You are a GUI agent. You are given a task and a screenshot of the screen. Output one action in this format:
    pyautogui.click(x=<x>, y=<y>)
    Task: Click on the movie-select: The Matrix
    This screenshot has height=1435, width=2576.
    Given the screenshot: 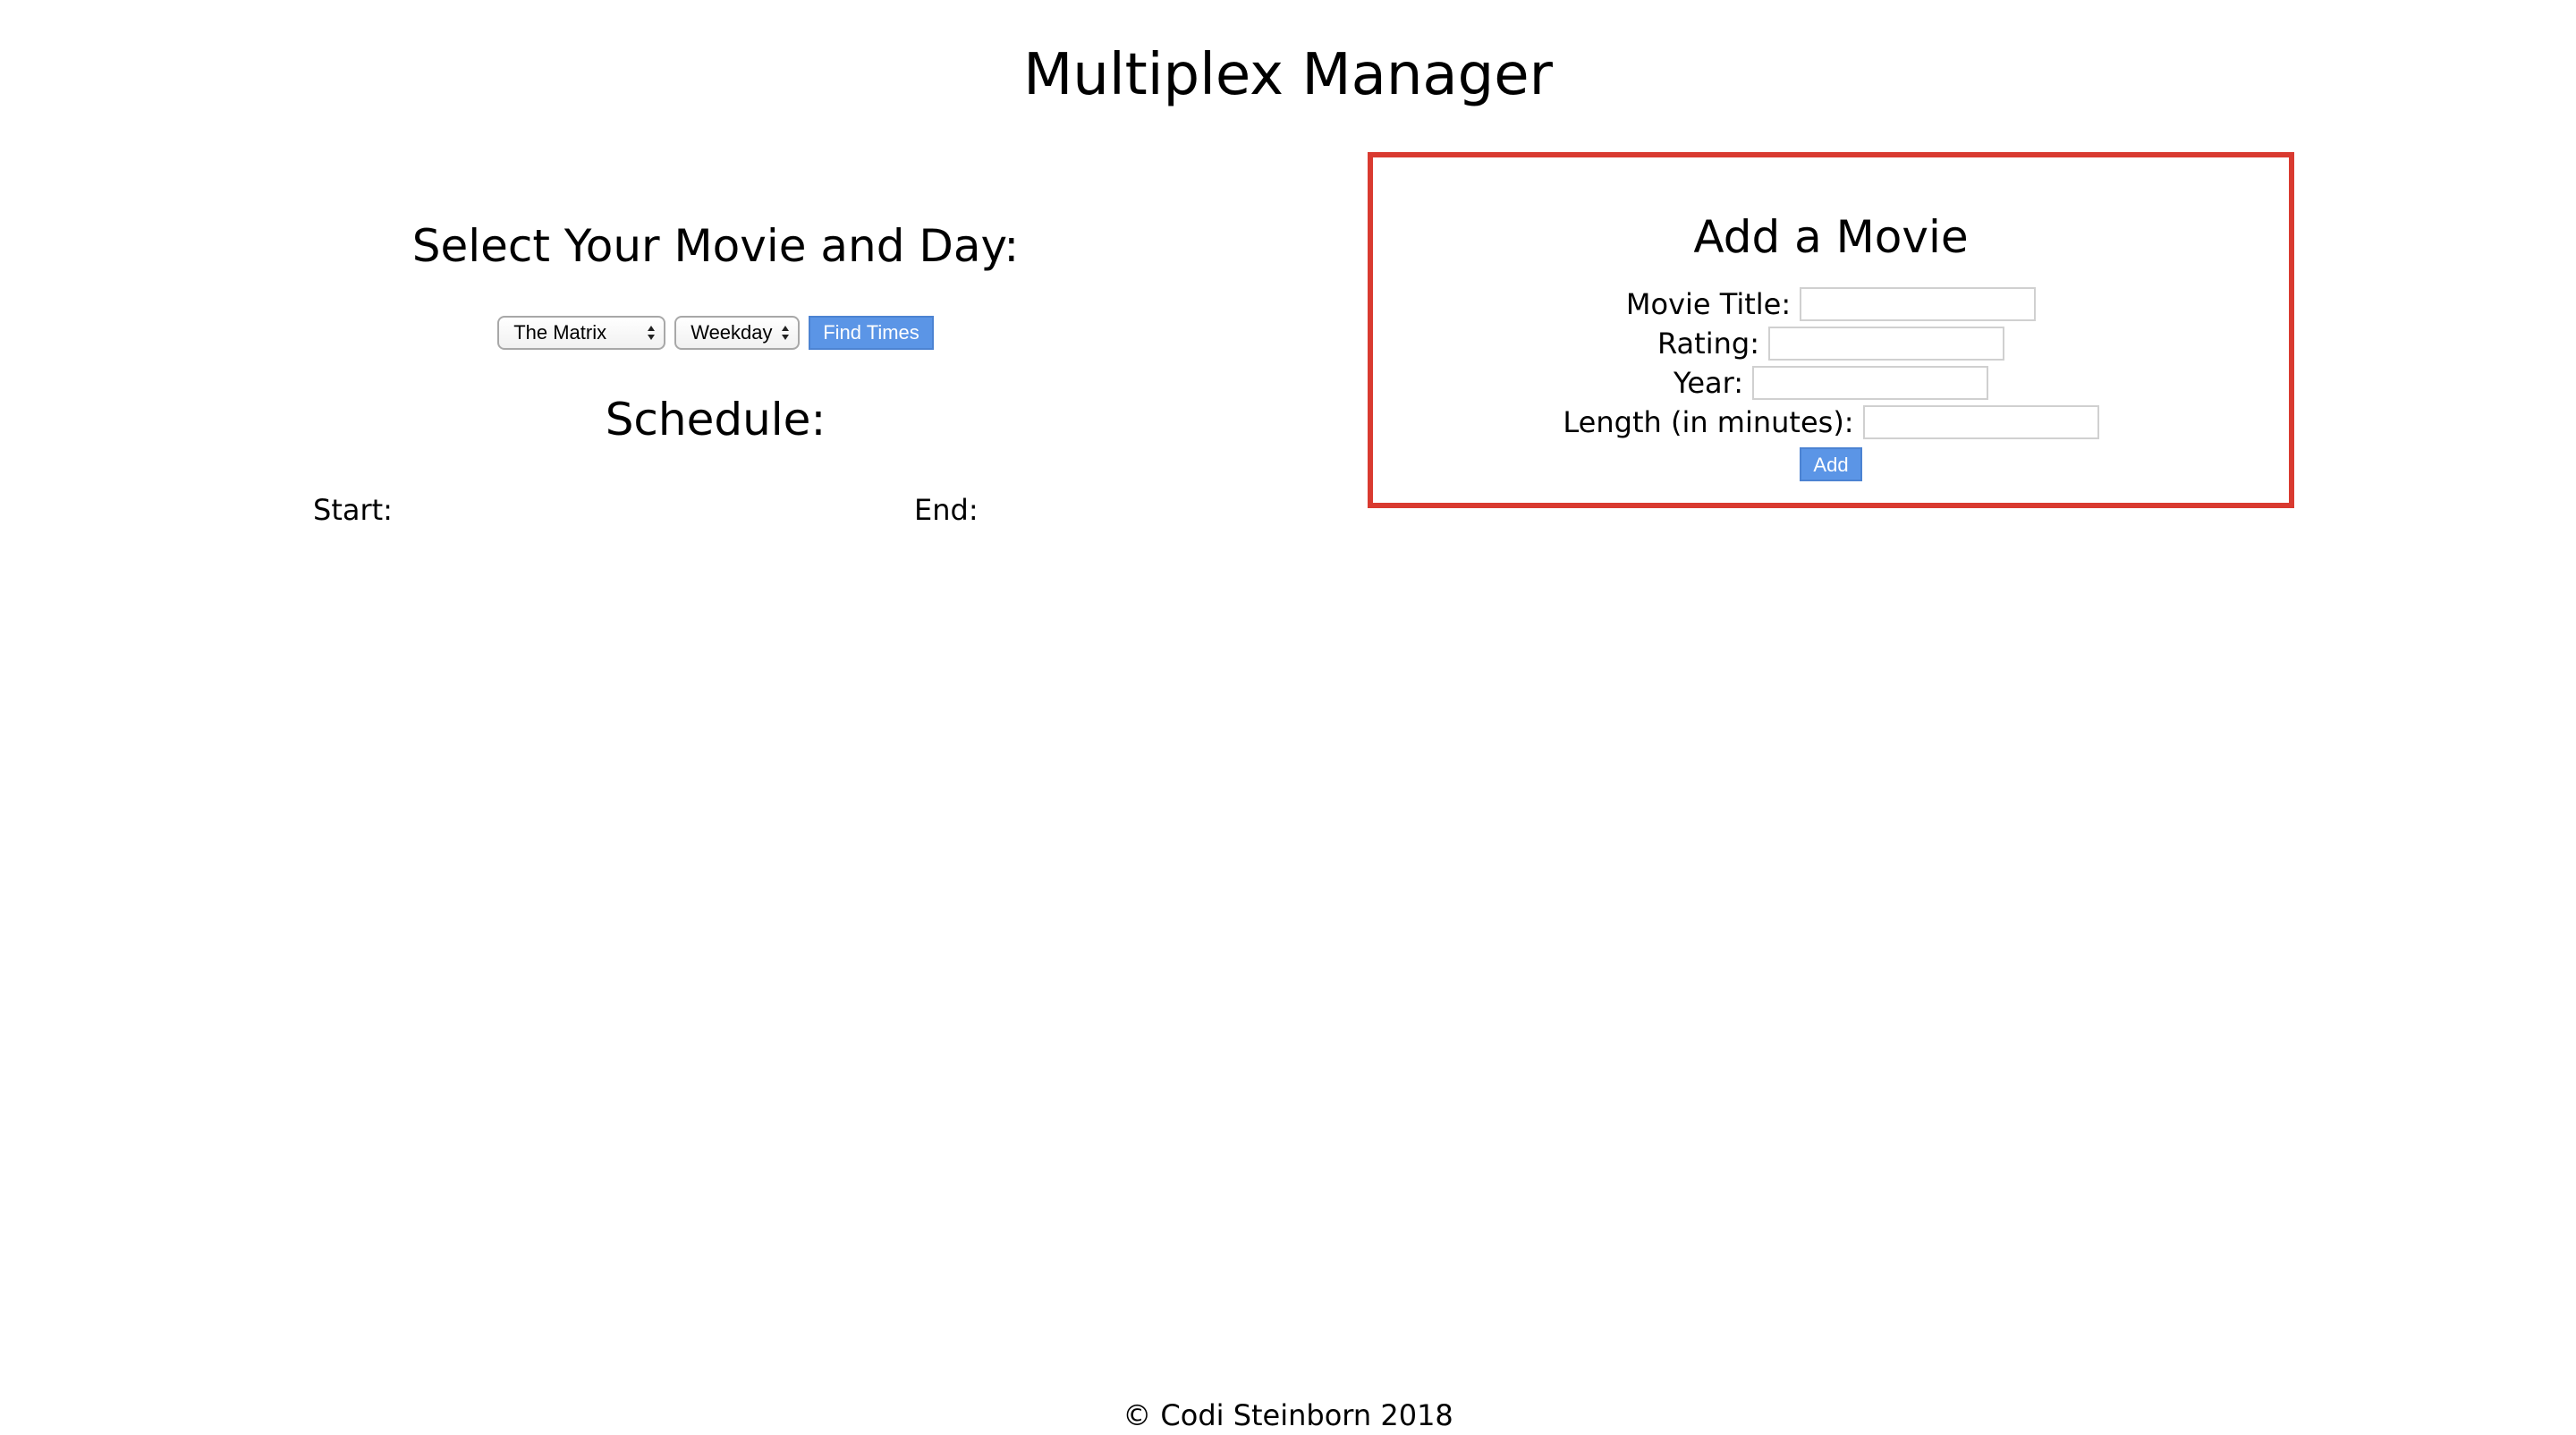 What is the action you would take?
    pyautogui.click(x=581, y=333)
    